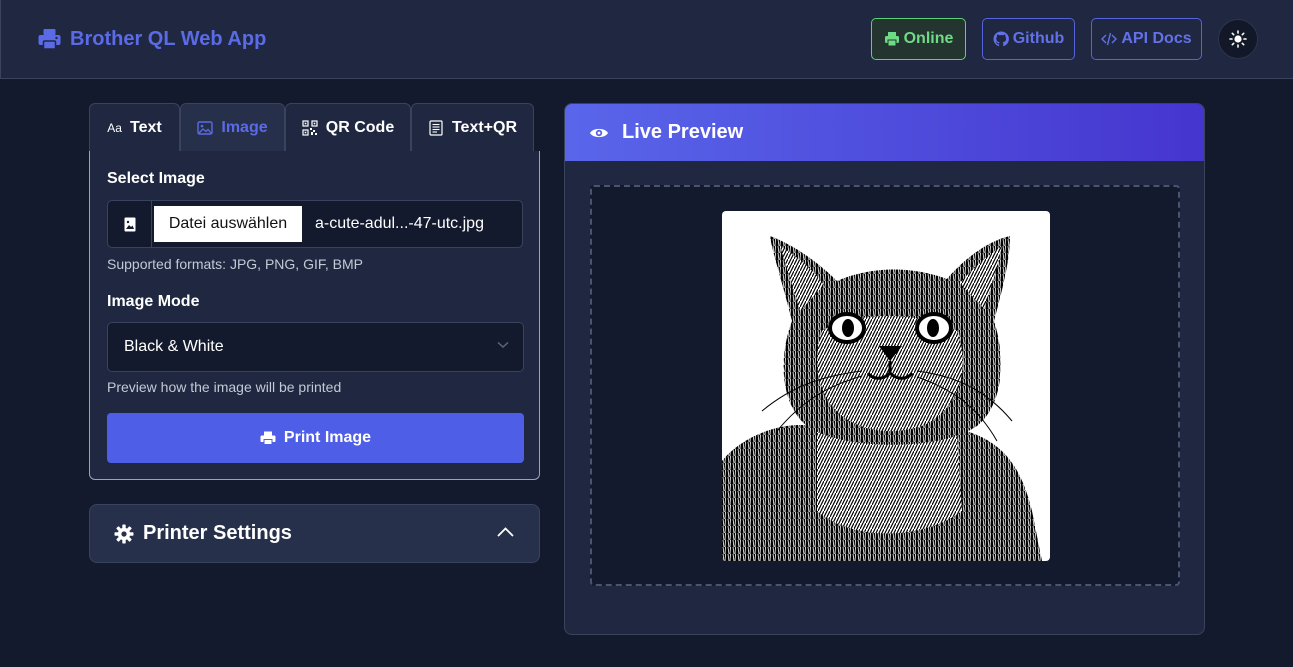 The image size is (1293, 667). I want to click on gear-icon, so click(124, 533).